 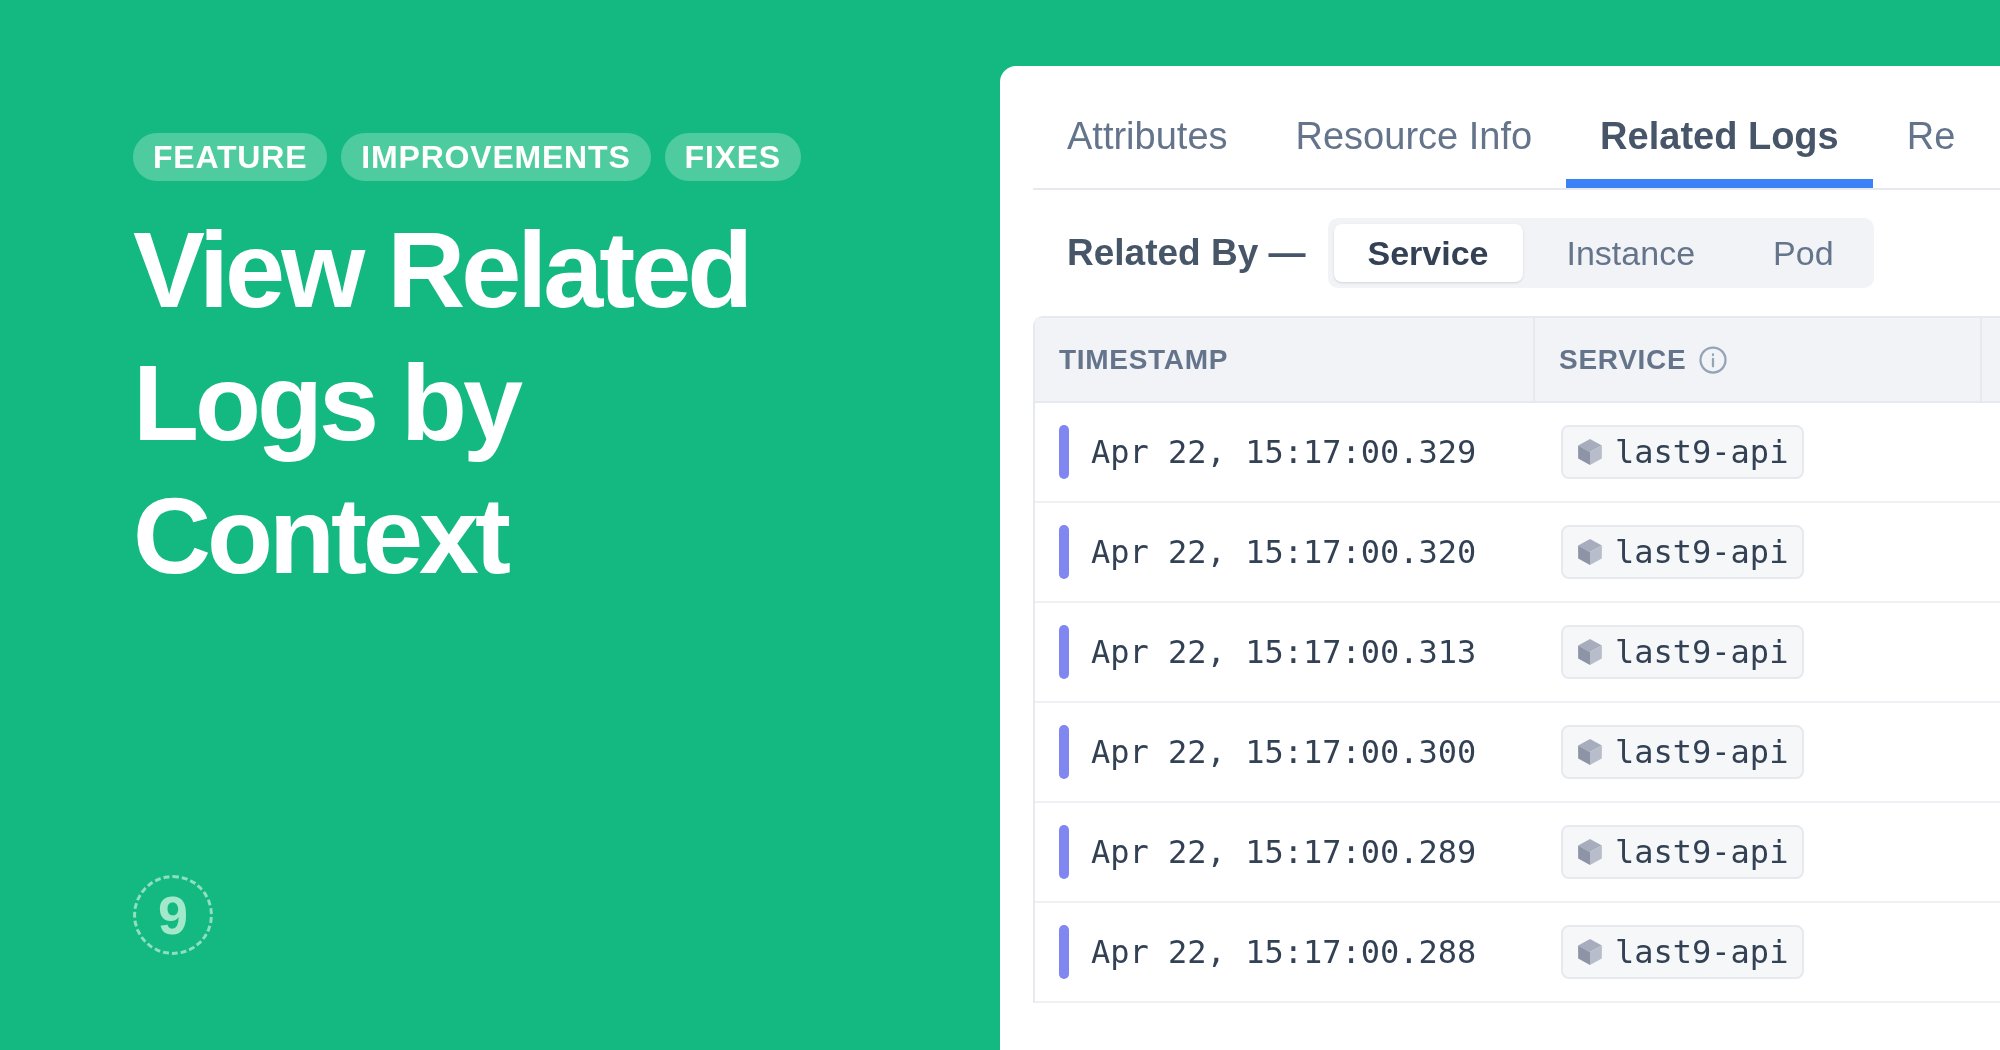 What do you see at coordinates (1284, 452) in the screenshot?
I see `timestamp: Apr 22, 15:17:00.329` at bounding box center [1284, 452].